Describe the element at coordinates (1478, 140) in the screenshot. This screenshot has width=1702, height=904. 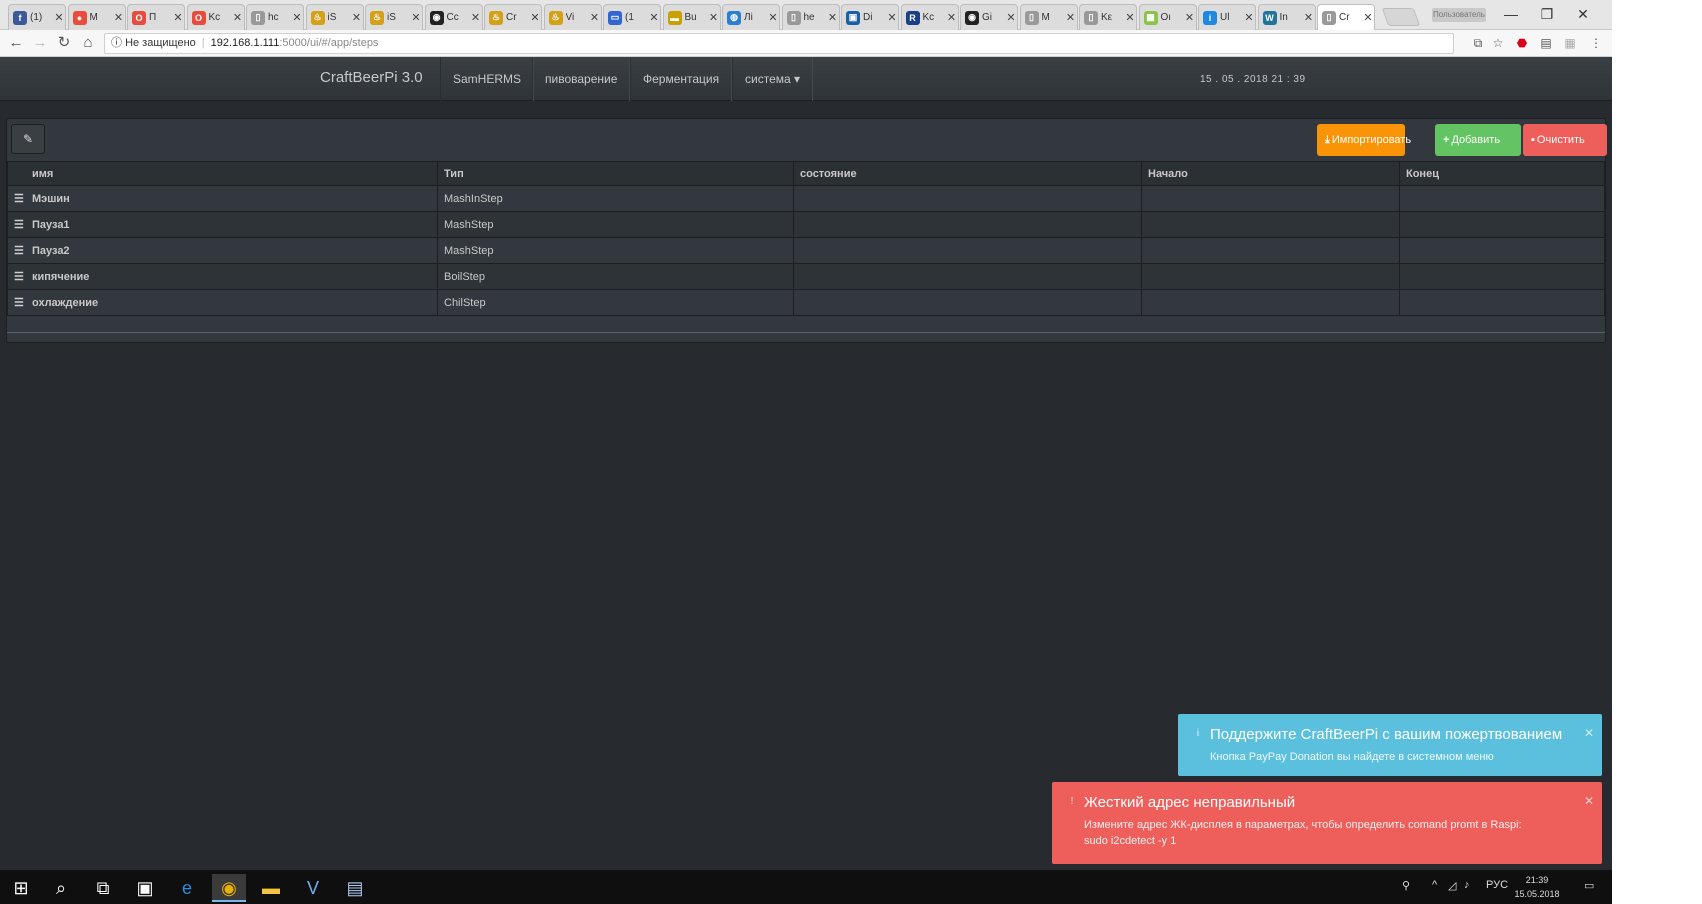
I see `add-button: + Добавить` at that location.